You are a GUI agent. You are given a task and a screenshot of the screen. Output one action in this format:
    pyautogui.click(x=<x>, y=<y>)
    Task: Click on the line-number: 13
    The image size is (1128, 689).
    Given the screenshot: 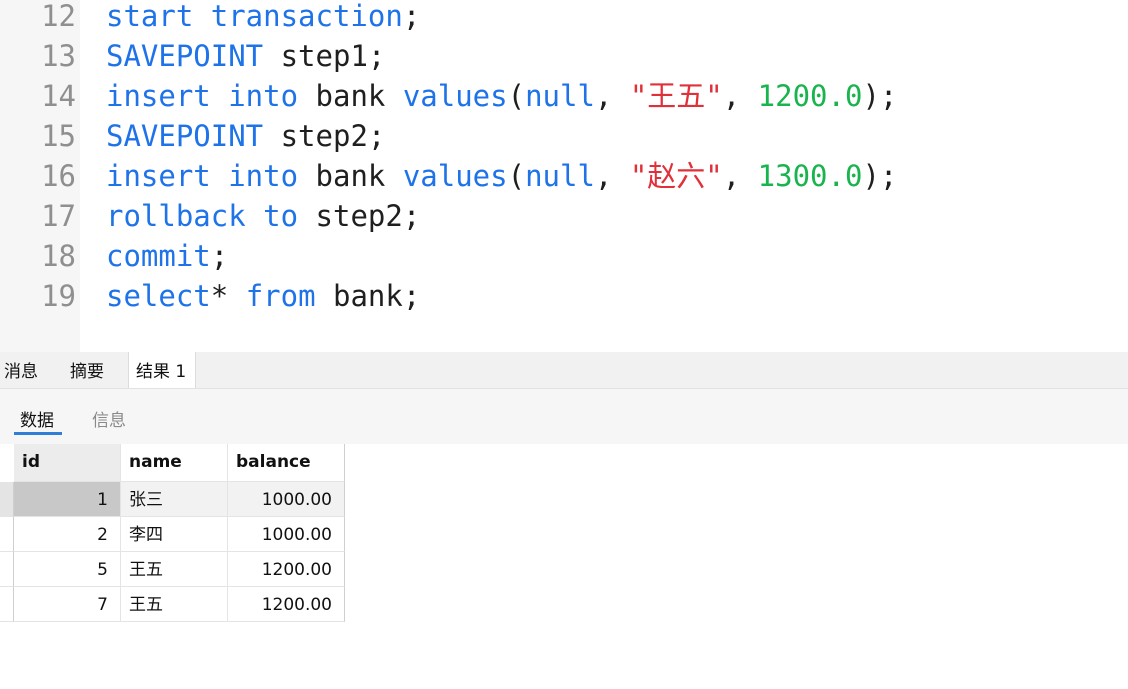 What is the action you would take?
    pyautogui.click(x=58, y=56)
    